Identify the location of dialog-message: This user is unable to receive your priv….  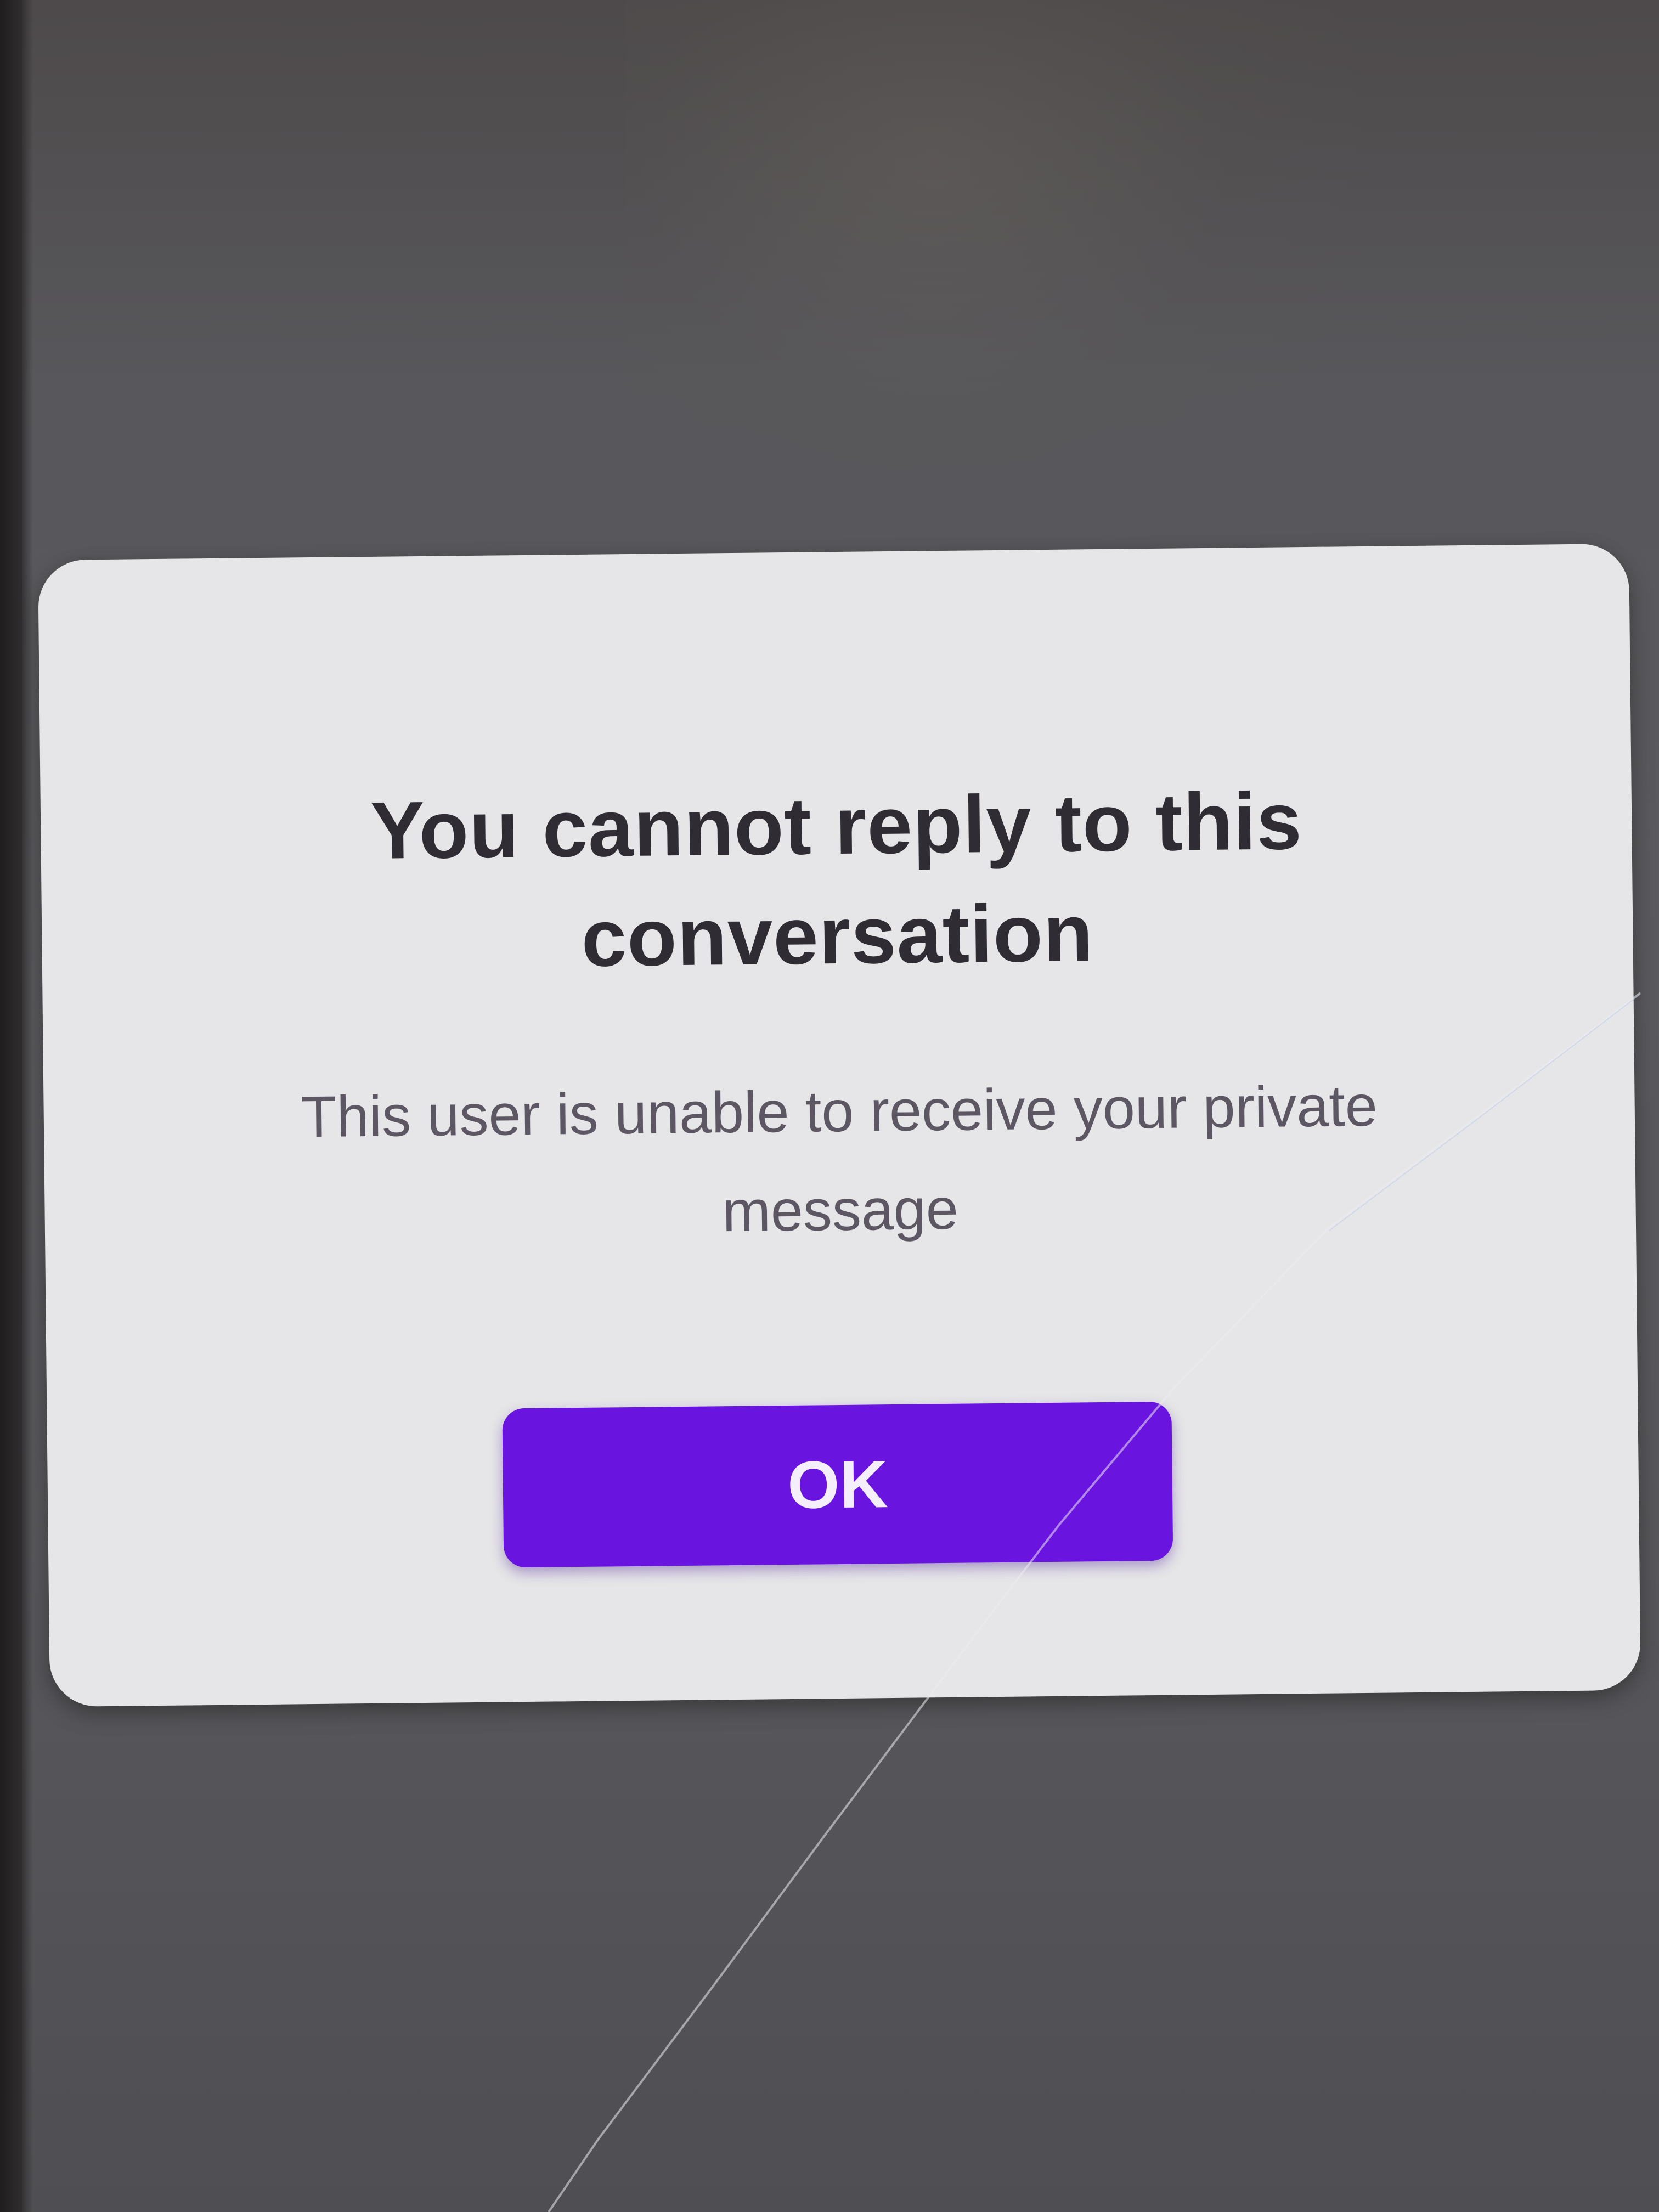
(840, 1159).